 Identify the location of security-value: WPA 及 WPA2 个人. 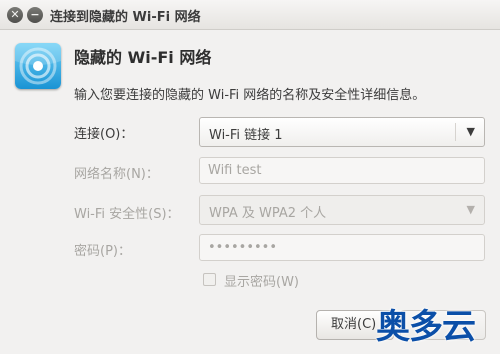
(268, 213).